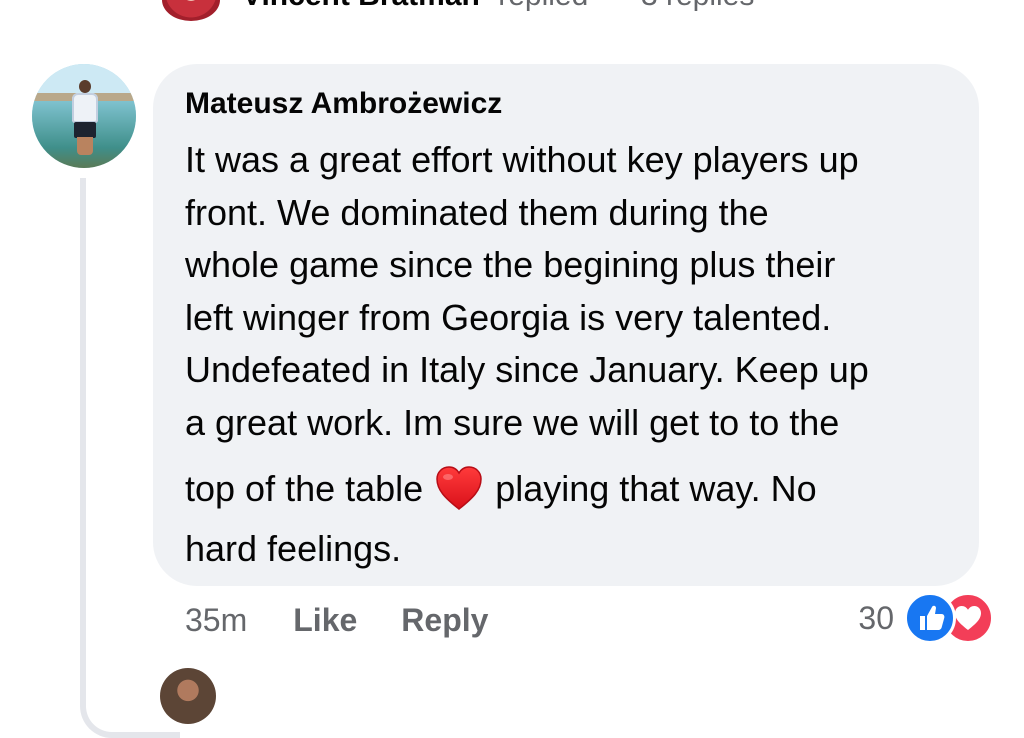 The height and width of the screenshot is (738, 1024). Describe the element at coordinates (459, 488) in the screenshot. I see `red-heart-icon` at that location.